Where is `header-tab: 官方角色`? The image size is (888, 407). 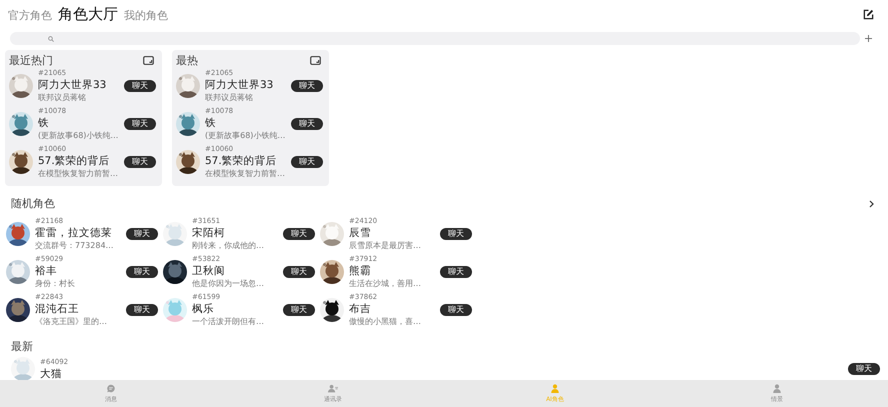 header-tab: 官方角色 is located at coordinates (30, 15).